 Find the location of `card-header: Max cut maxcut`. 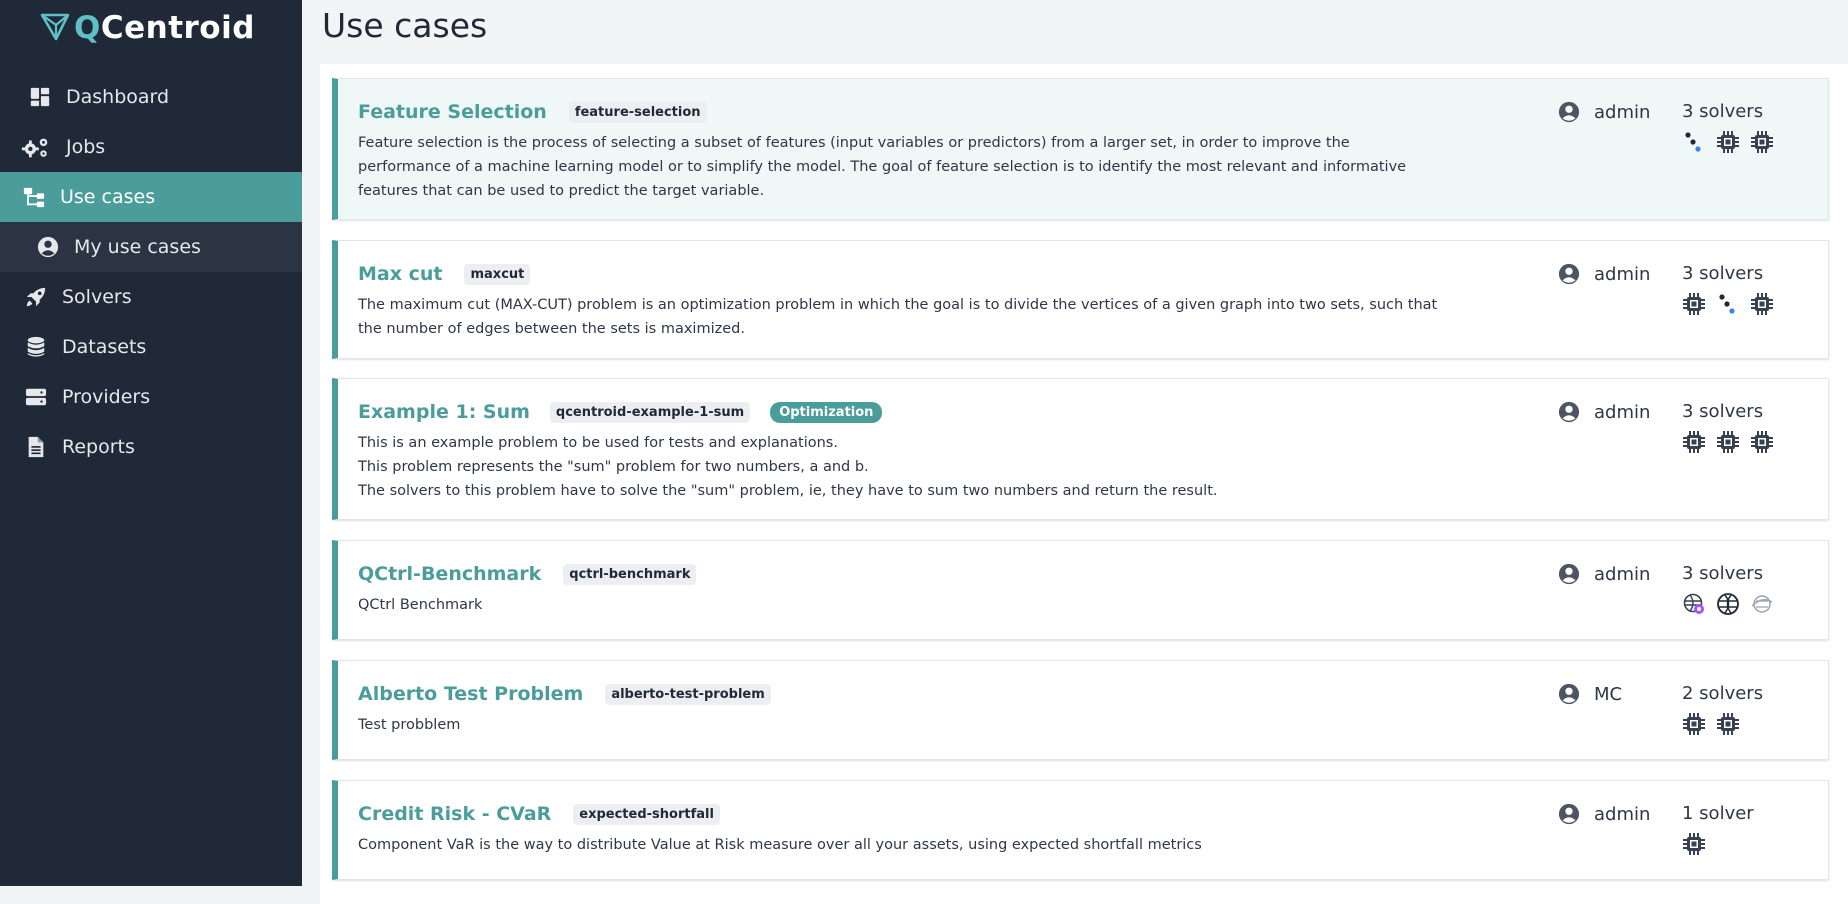

card-header: Max cut maxcut is located at coordinates (444, 274).